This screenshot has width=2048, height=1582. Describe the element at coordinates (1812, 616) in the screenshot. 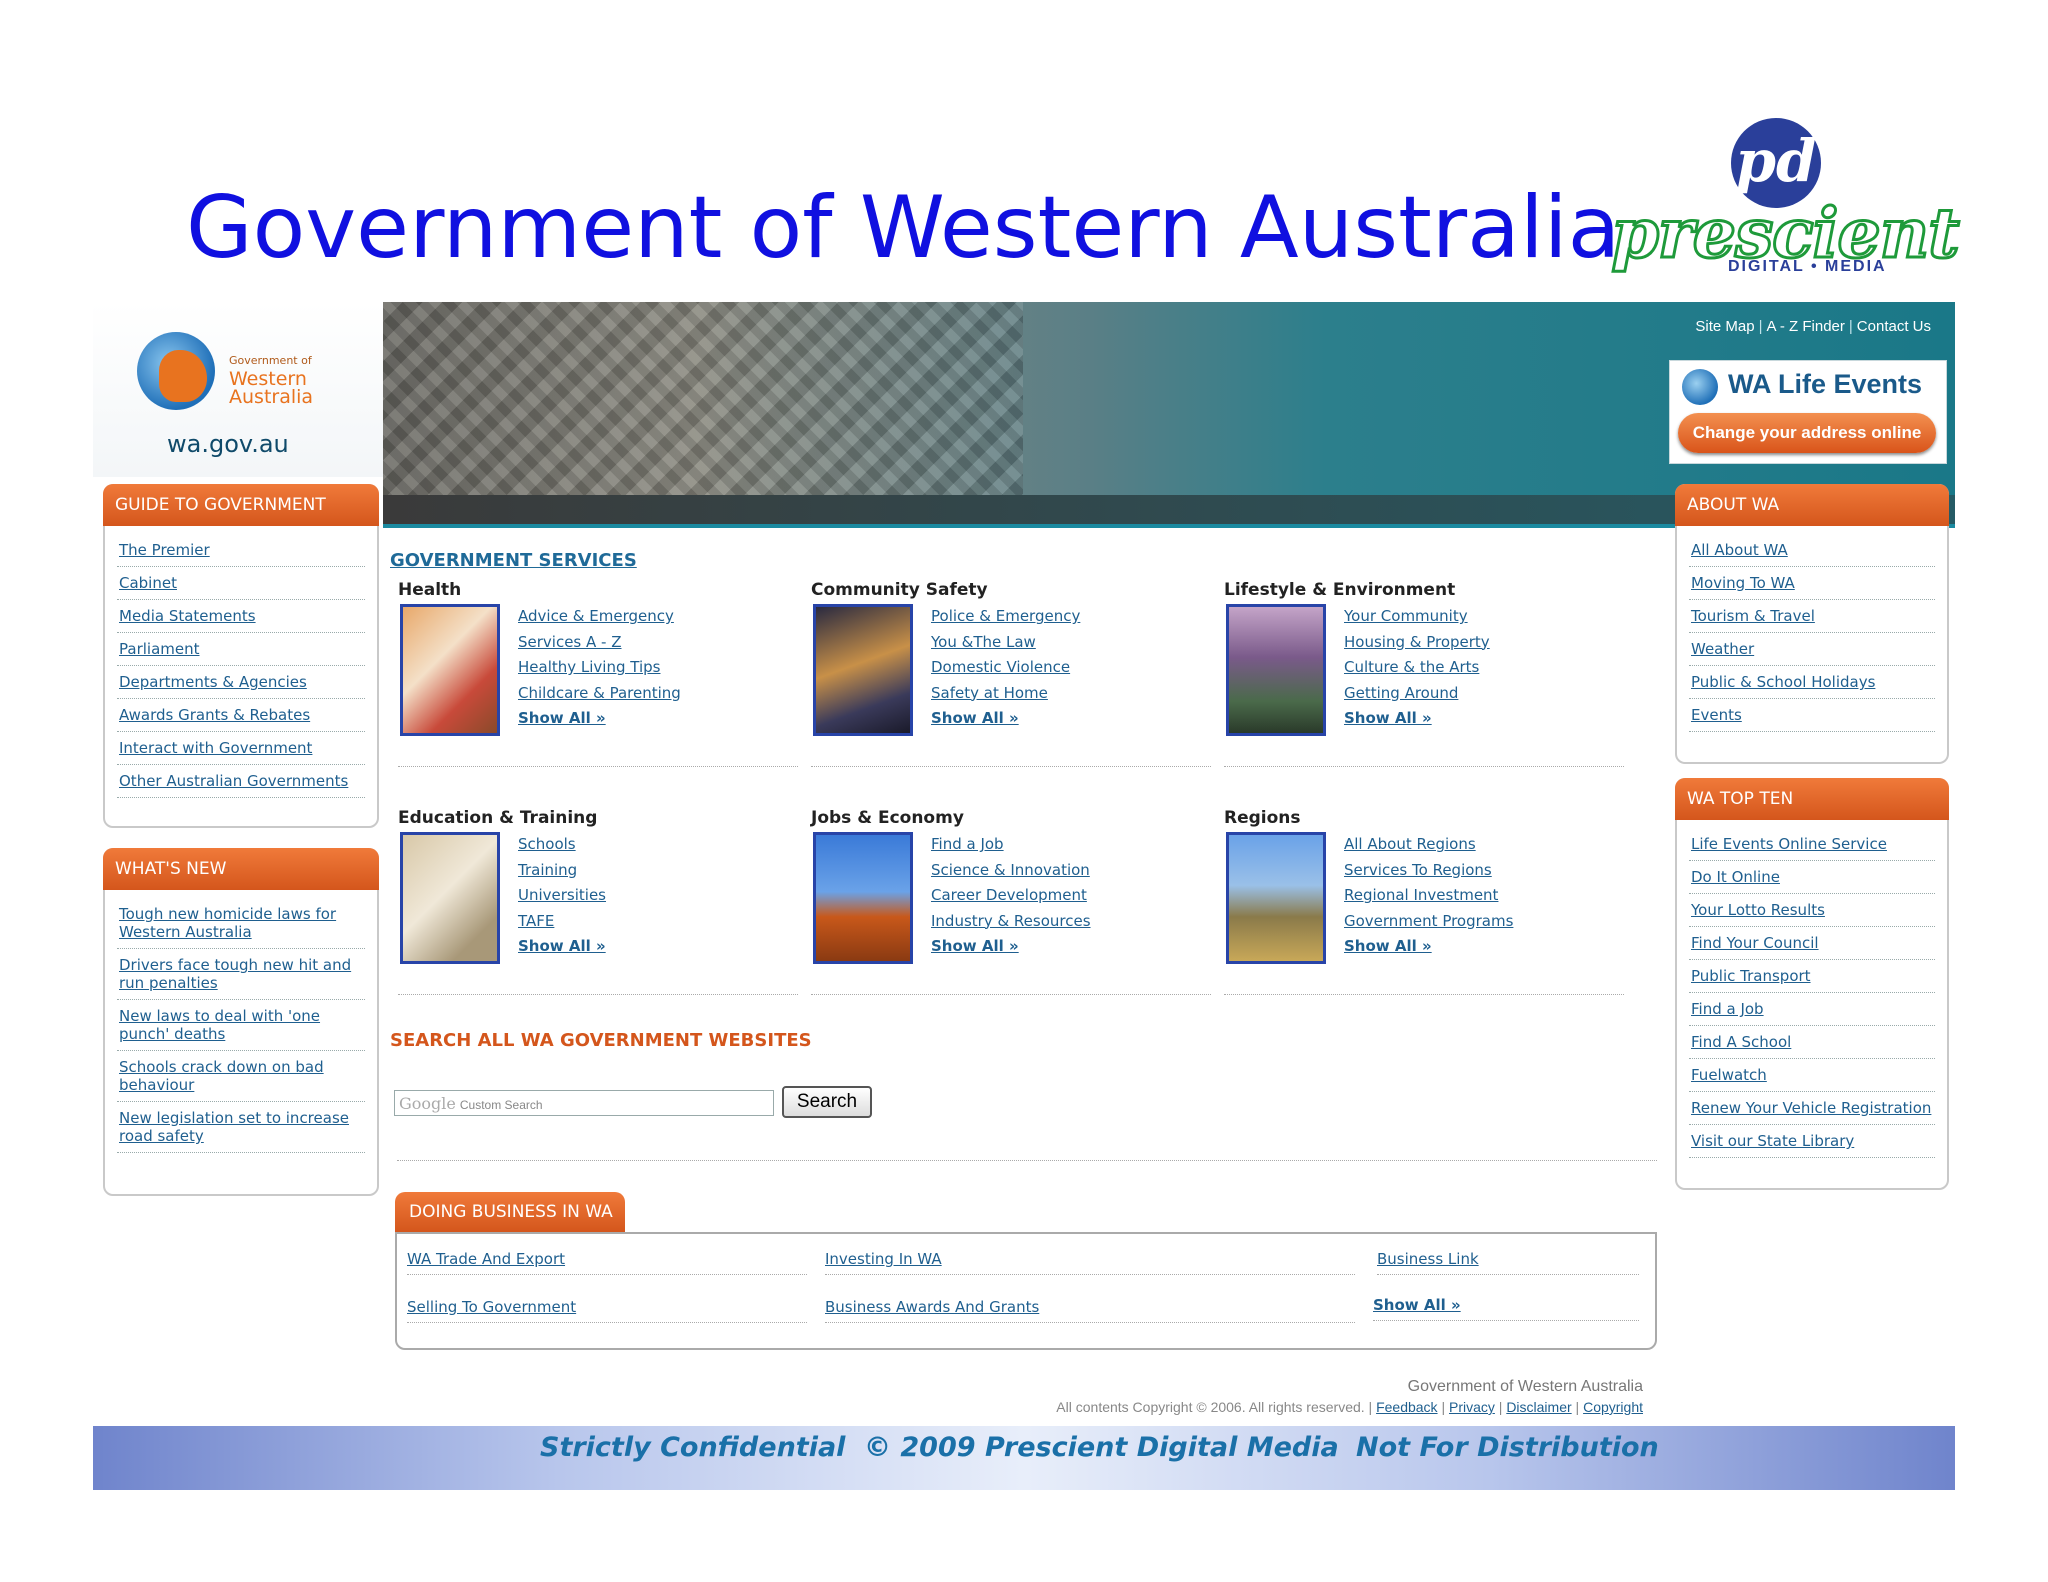

I see `about-item: Tourism & Travel` at that location.